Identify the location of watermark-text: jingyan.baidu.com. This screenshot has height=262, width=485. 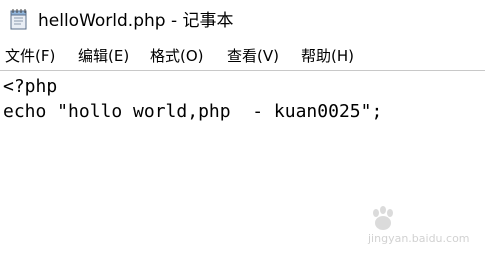
(419, 238).